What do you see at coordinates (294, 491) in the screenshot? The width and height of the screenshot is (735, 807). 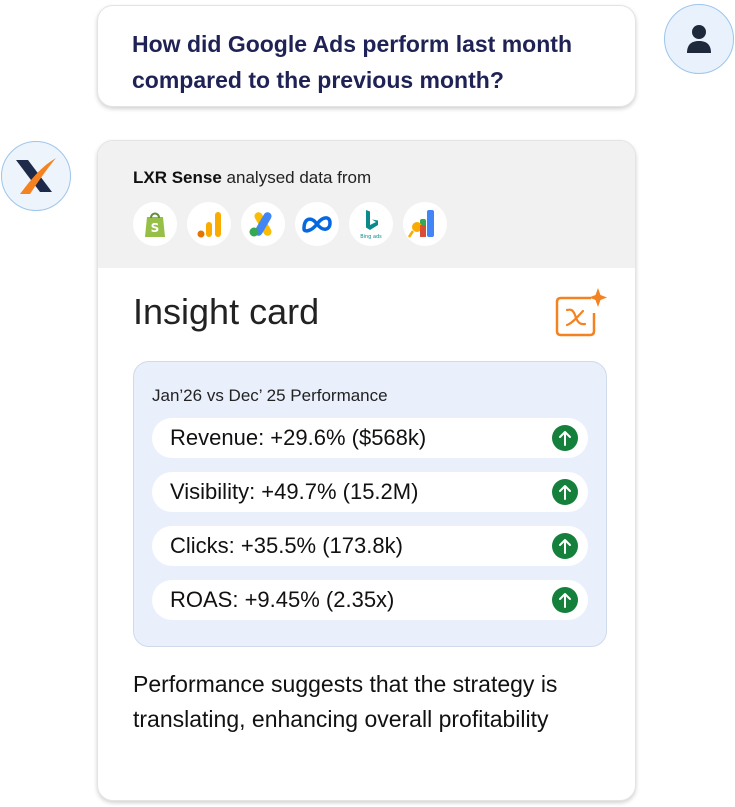 I see `metric-label: Visibility: +49.7% (15.2M)` at bounding box center [294, 491].